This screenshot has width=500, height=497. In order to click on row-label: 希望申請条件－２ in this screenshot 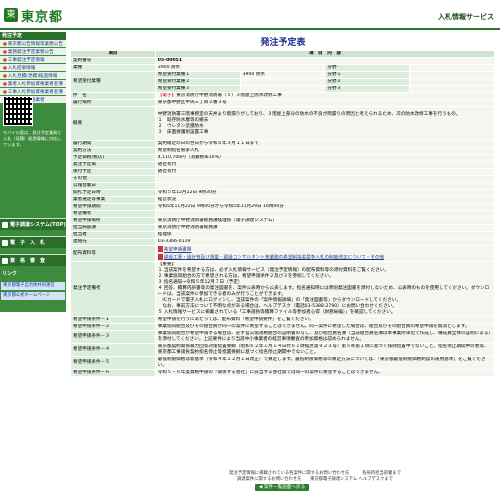, I will do `click(113, 327)`.